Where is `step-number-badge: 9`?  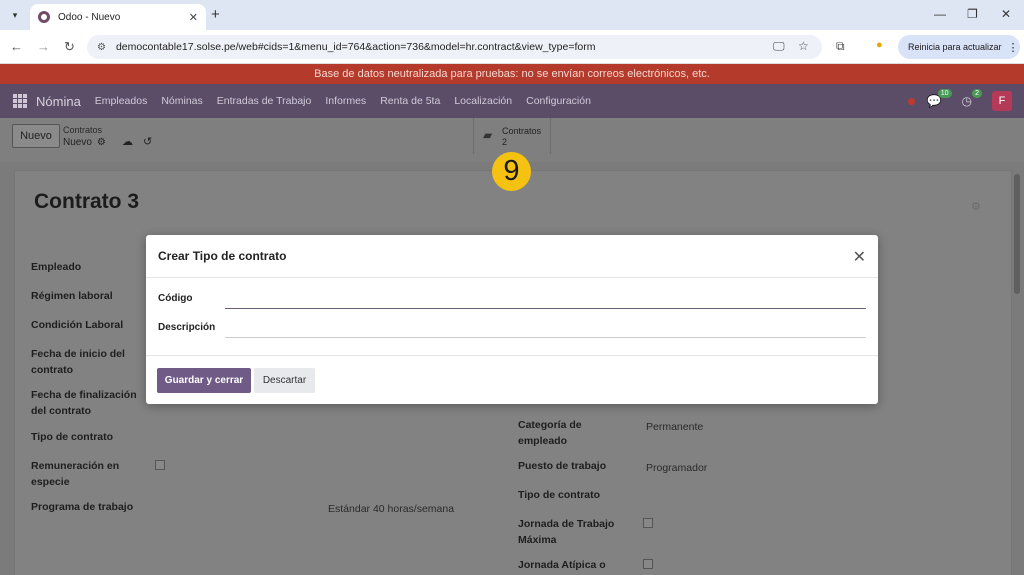 step-number-badge: 9 is located at coordinates (511, 171).